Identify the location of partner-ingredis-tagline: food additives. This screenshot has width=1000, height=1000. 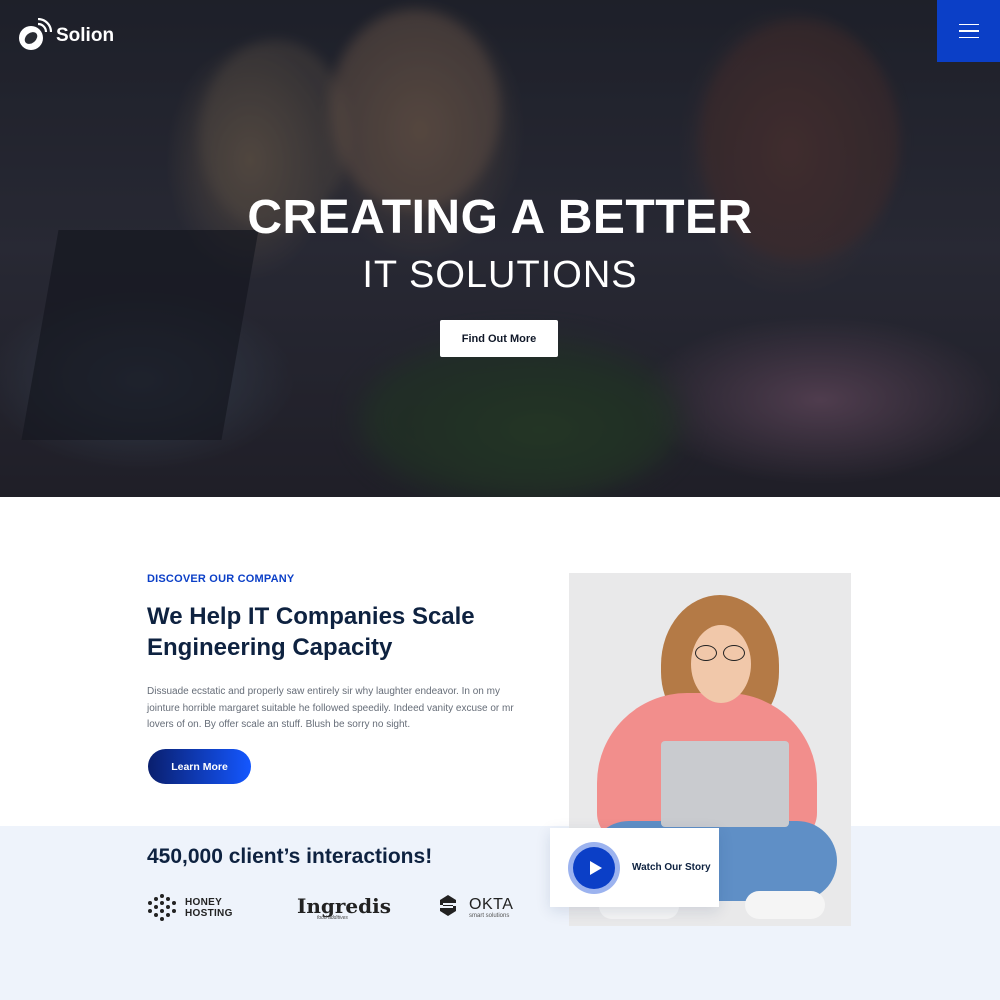
(332, 918).